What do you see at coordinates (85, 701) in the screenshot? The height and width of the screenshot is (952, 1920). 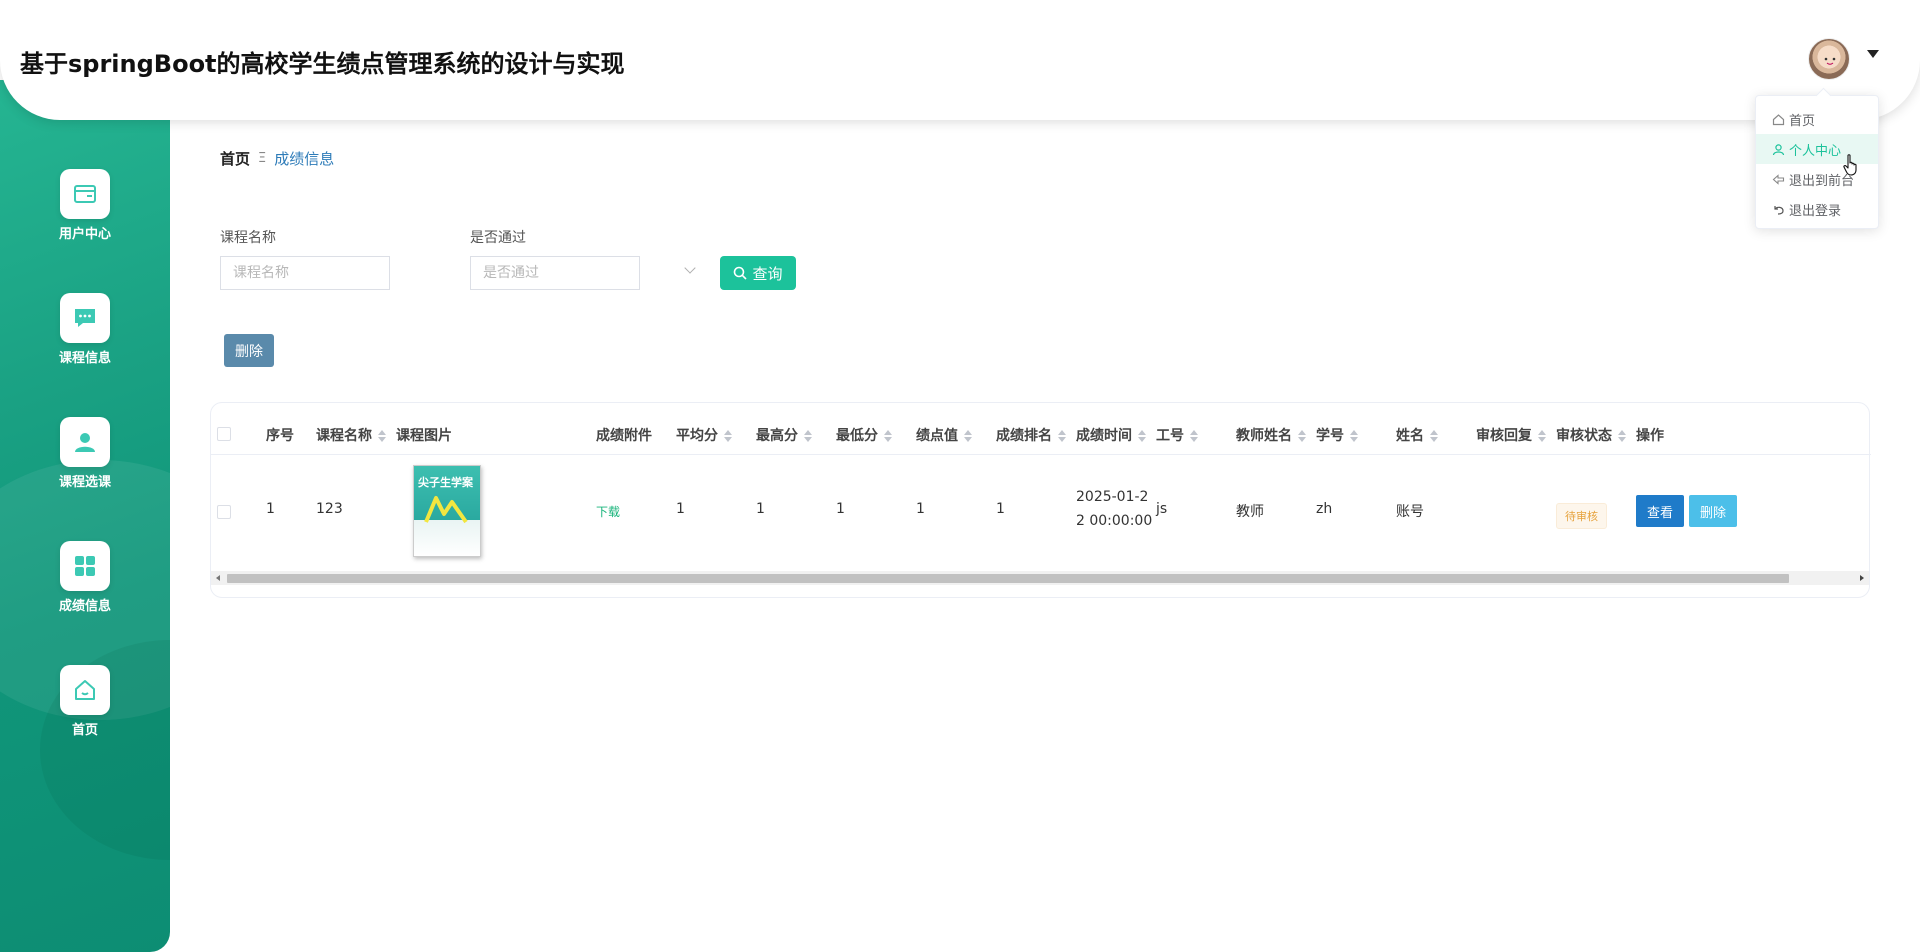 I see `sidebar-item-home: 首页` at bounding box center [85, 701].